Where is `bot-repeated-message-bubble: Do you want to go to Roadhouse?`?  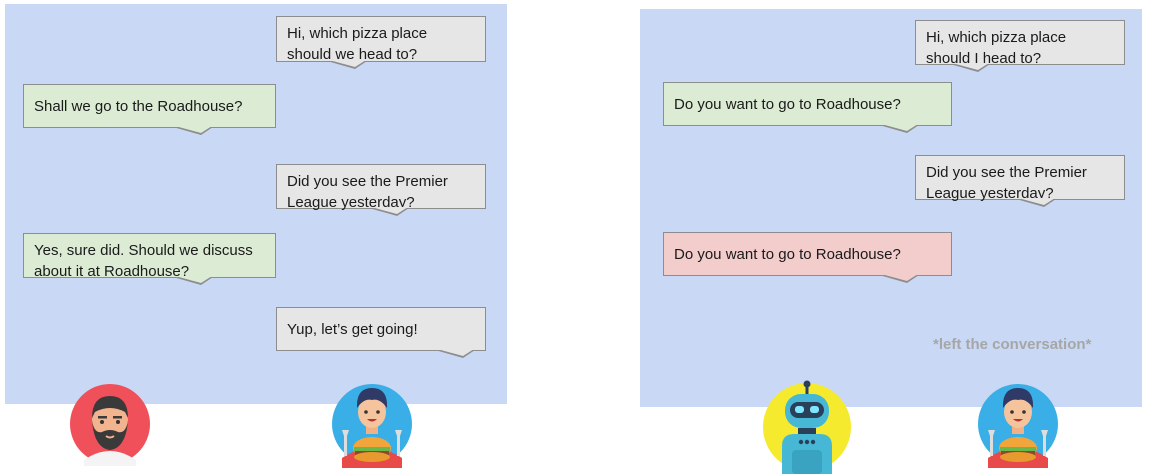 bot-repeated-message-bubble: Do you want to go to Roadhouse? is located at coordinates (807, 257).